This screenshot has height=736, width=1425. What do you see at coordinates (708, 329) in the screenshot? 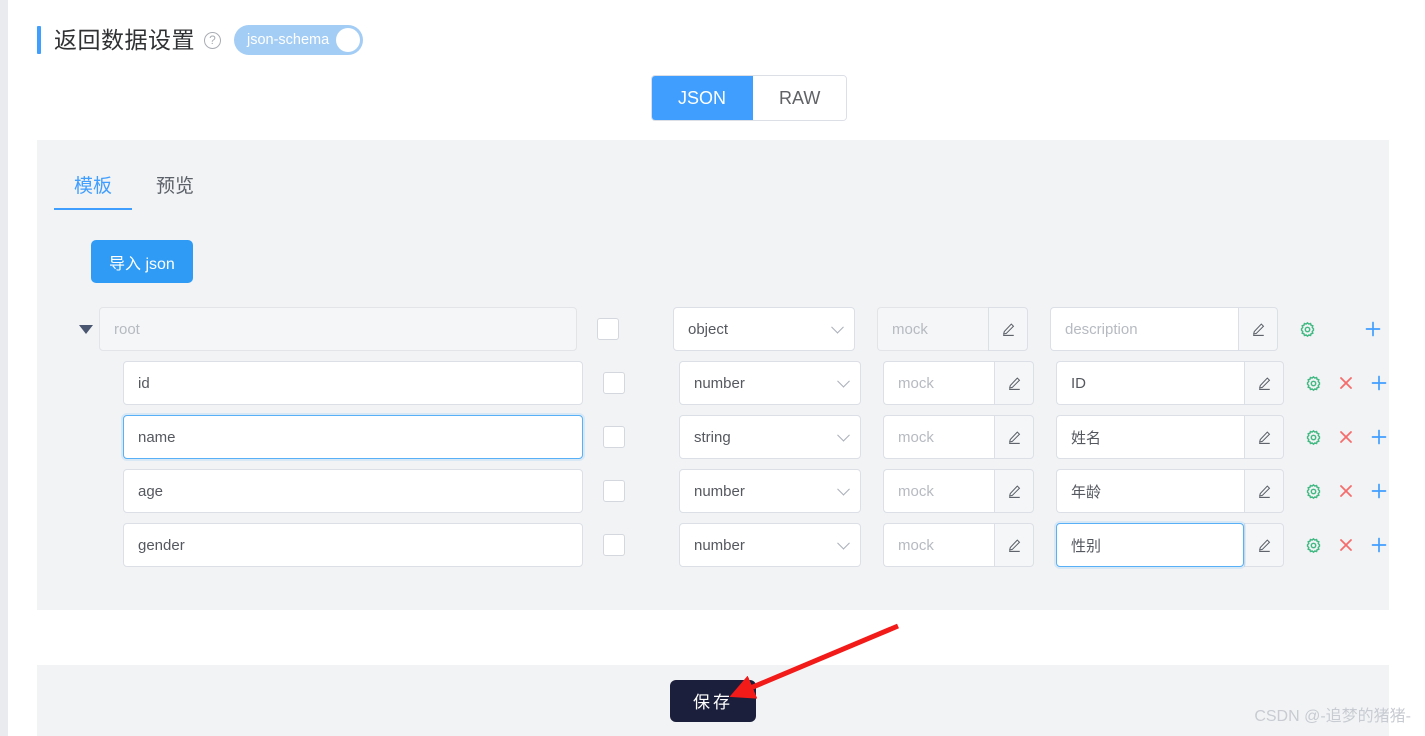
I see `type-select-value: object` at bounding box center [708, 329].